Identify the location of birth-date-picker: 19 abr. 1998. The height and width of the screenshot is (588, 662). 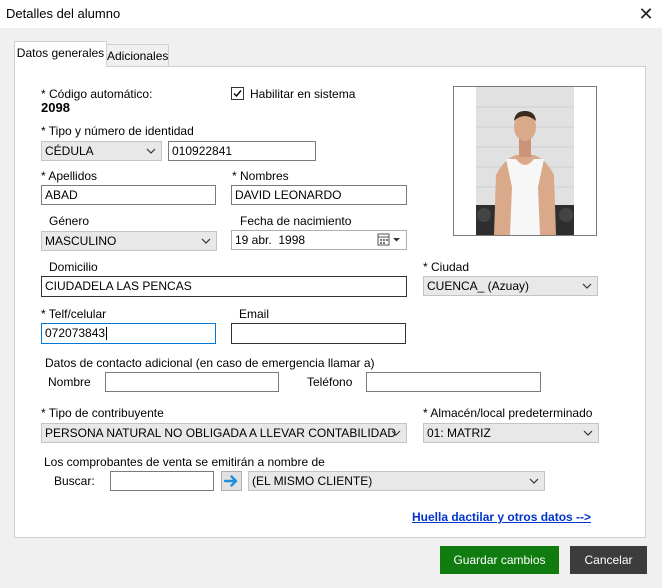
(319, 240).